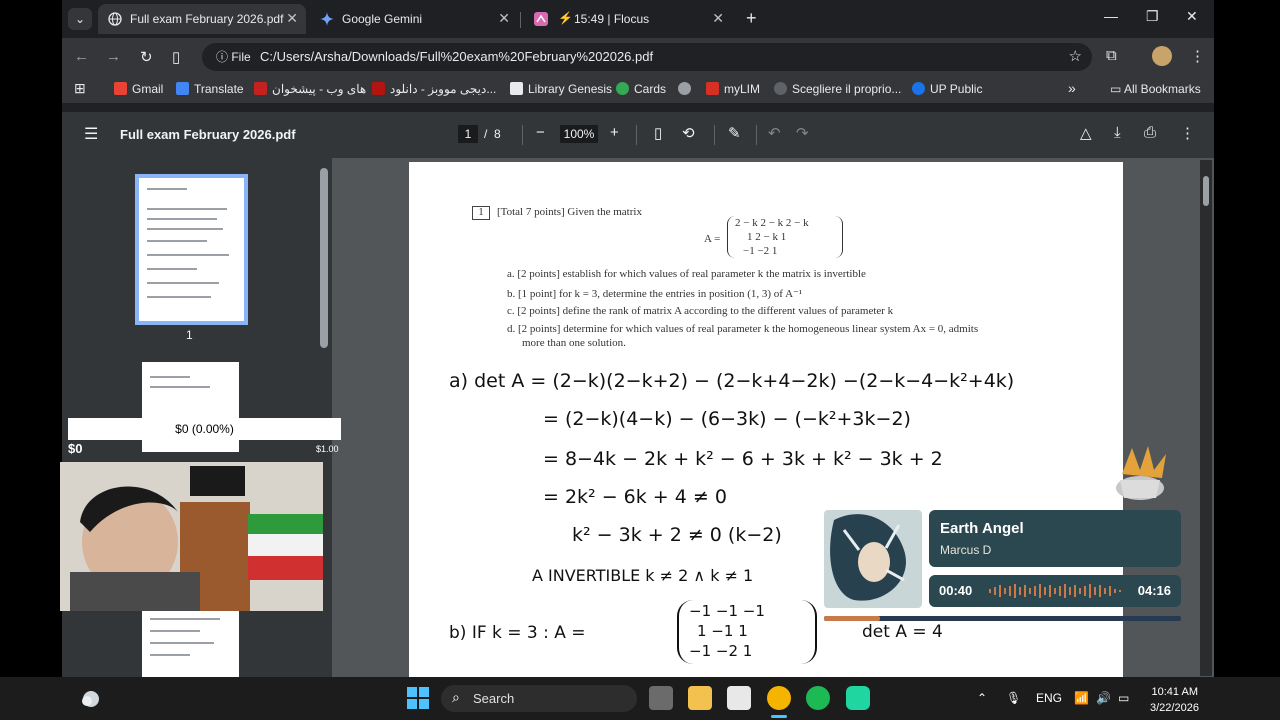 This screenshot has width=1280, height=720. What do you see at coordinates (540, 132) in the screenshot?
I see `zoom-out-icon: −` at bounding box center [540, 132].